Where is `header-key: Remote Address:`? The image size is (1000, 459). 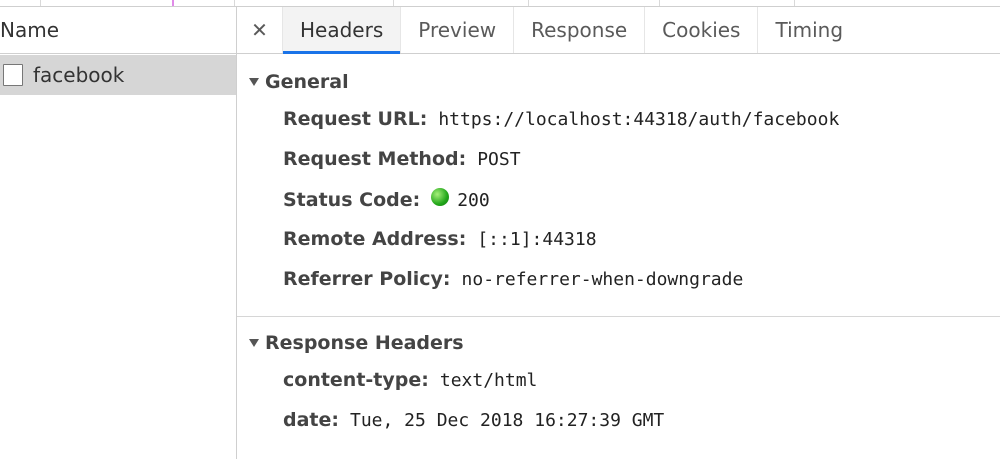 header-key: Remote Address: is located at coordinates (375, 239).